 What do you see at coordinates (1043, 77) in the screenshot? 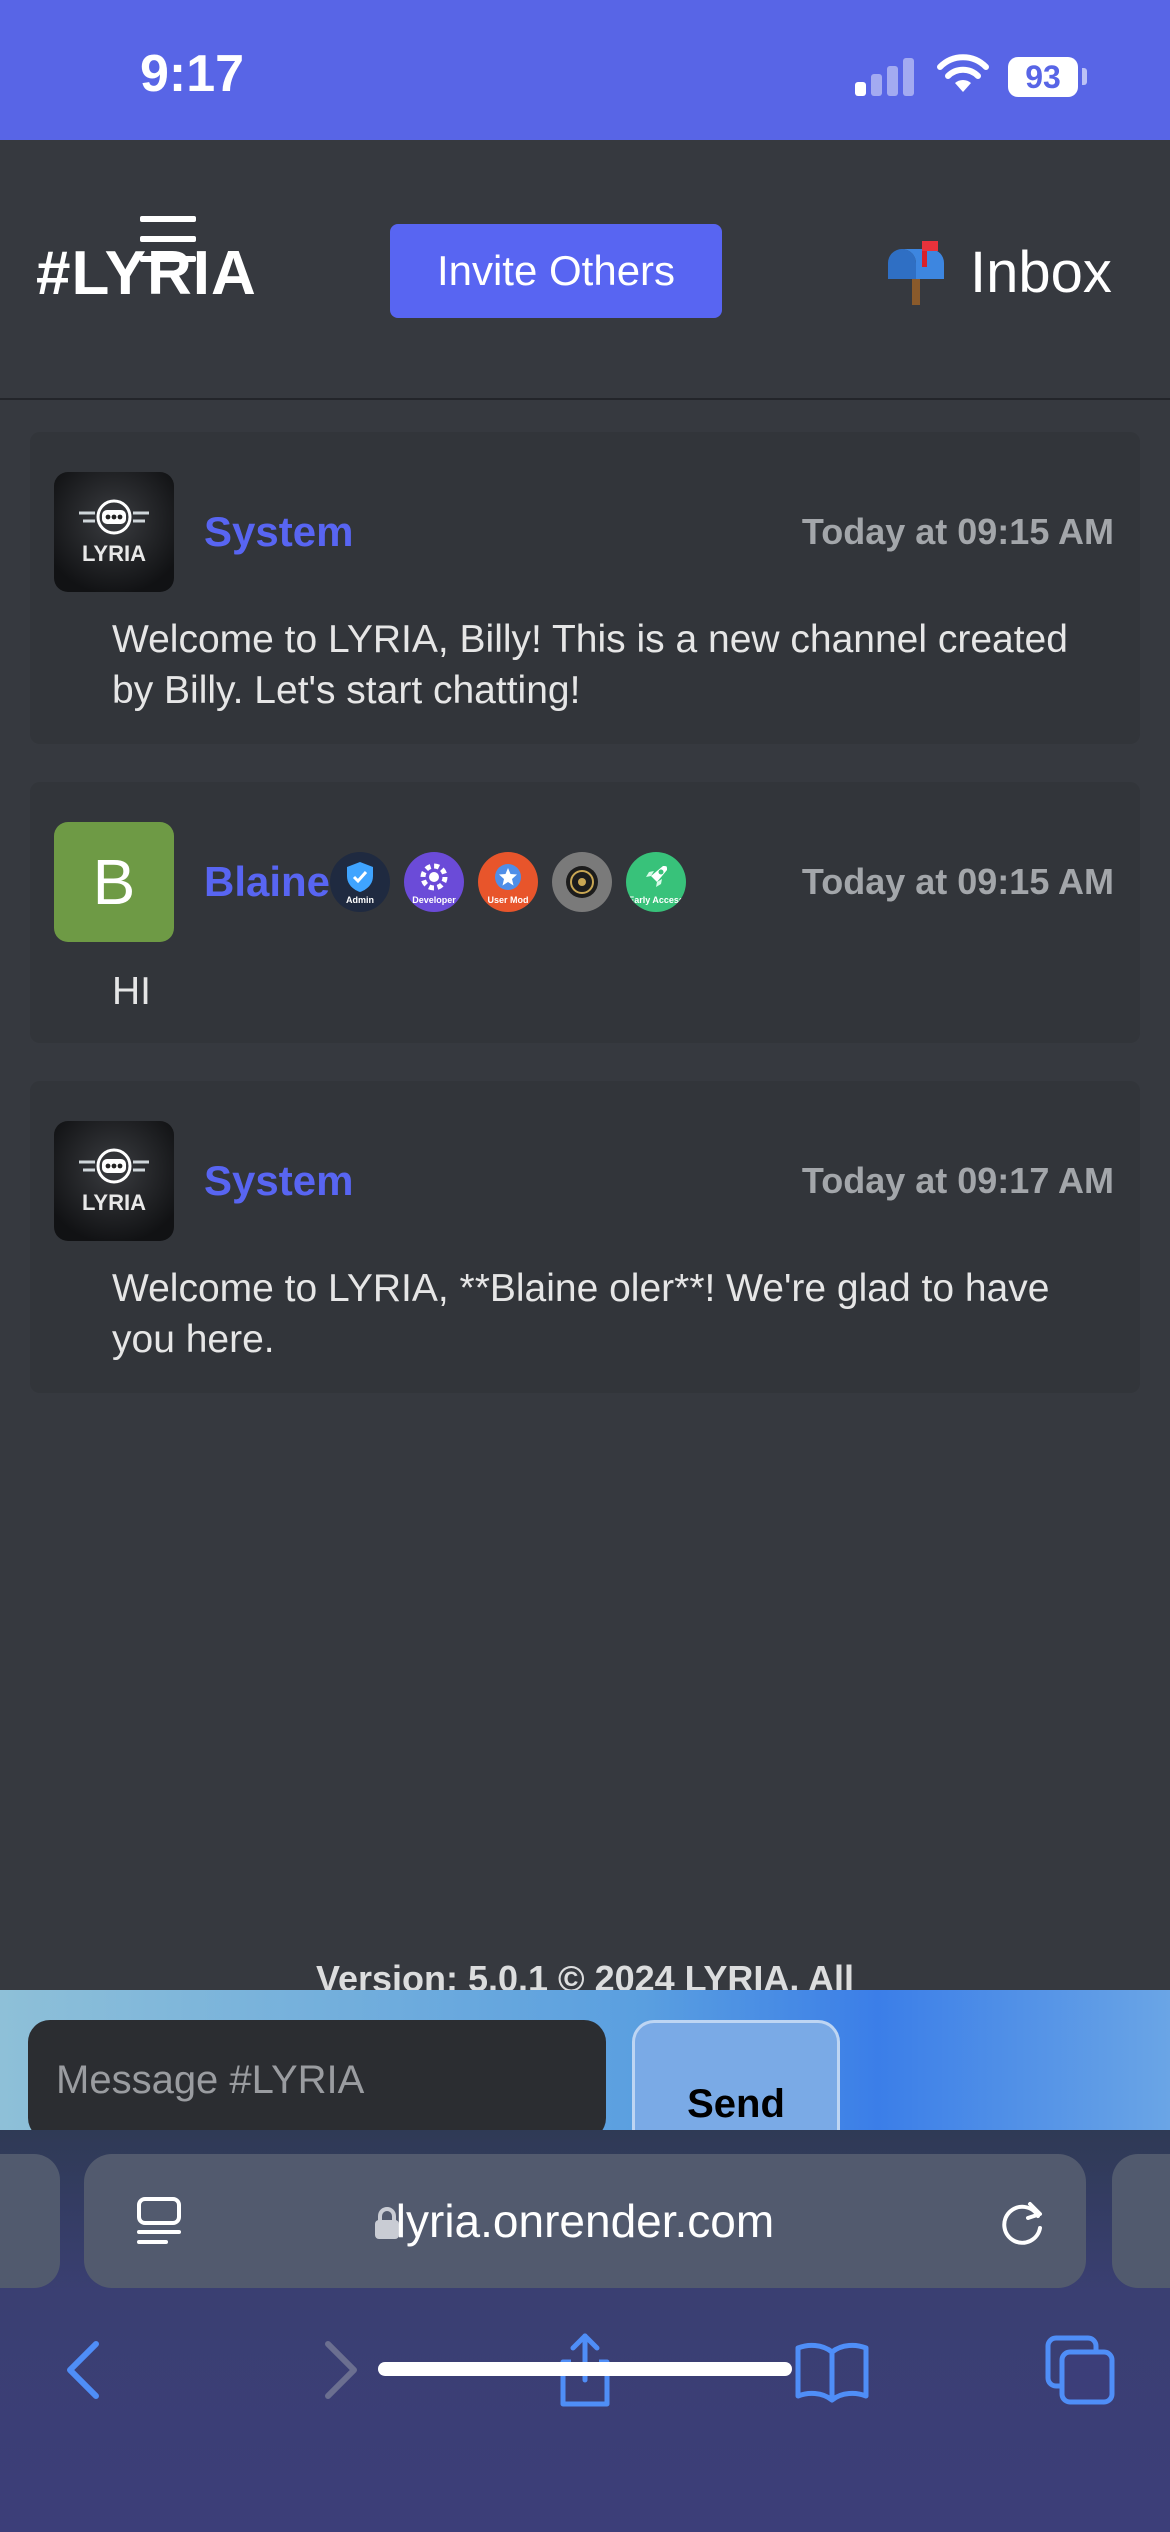
I see `battery-icon: 93` at bounding box center [1043, 77].